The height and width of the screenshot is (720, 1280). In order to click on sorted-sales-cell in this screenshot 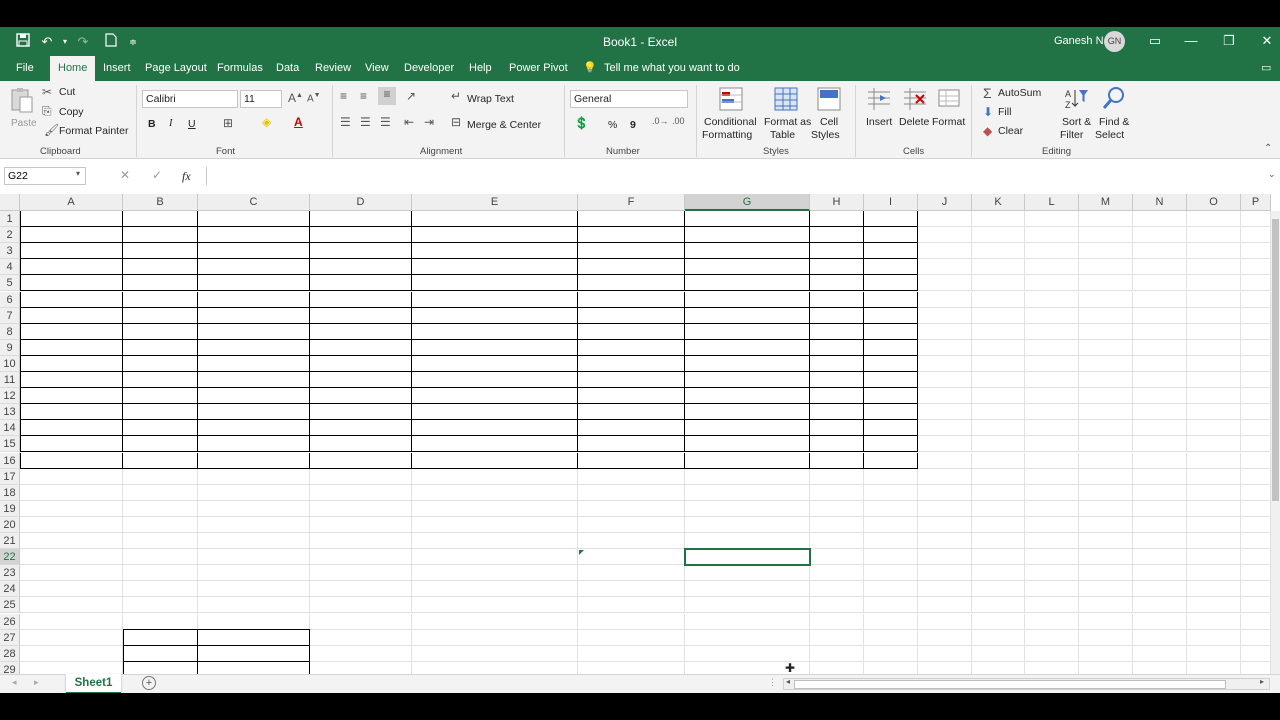, I will do `click(998, 363)`.